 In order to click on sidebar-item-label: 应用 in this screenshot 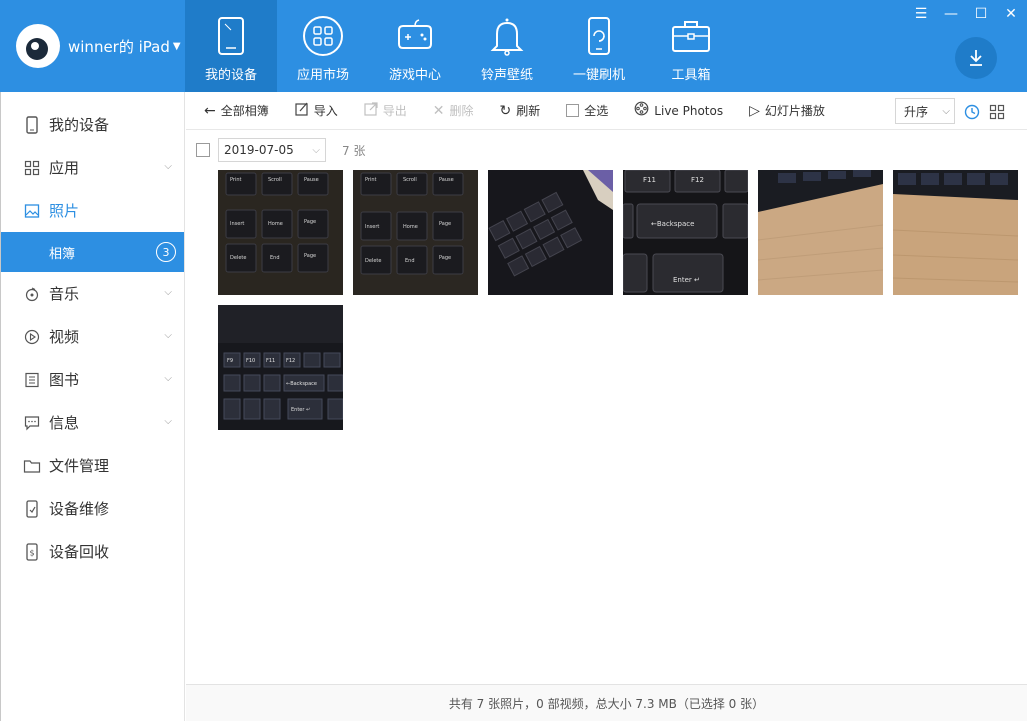, I will do `click(64, 168)`.